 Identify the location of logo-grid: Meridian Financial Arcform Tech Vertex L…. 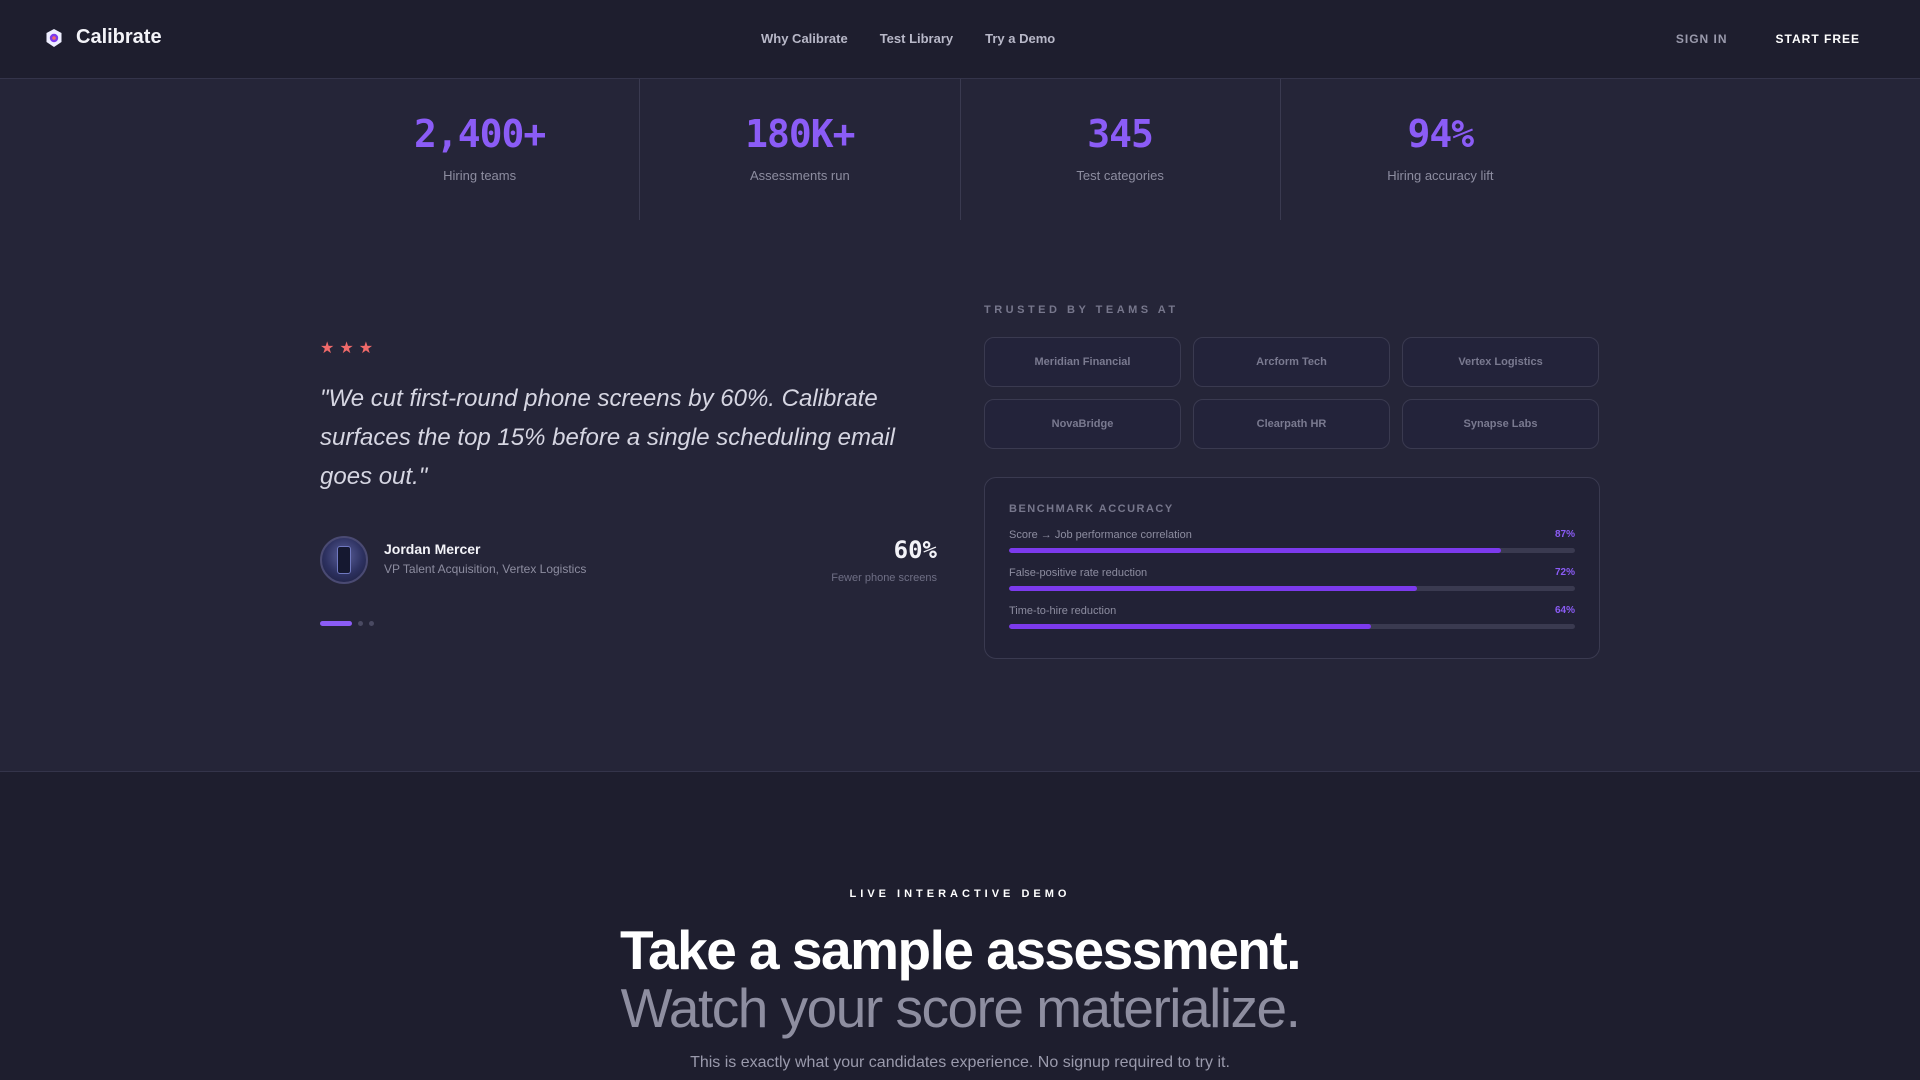
(1292, 393).